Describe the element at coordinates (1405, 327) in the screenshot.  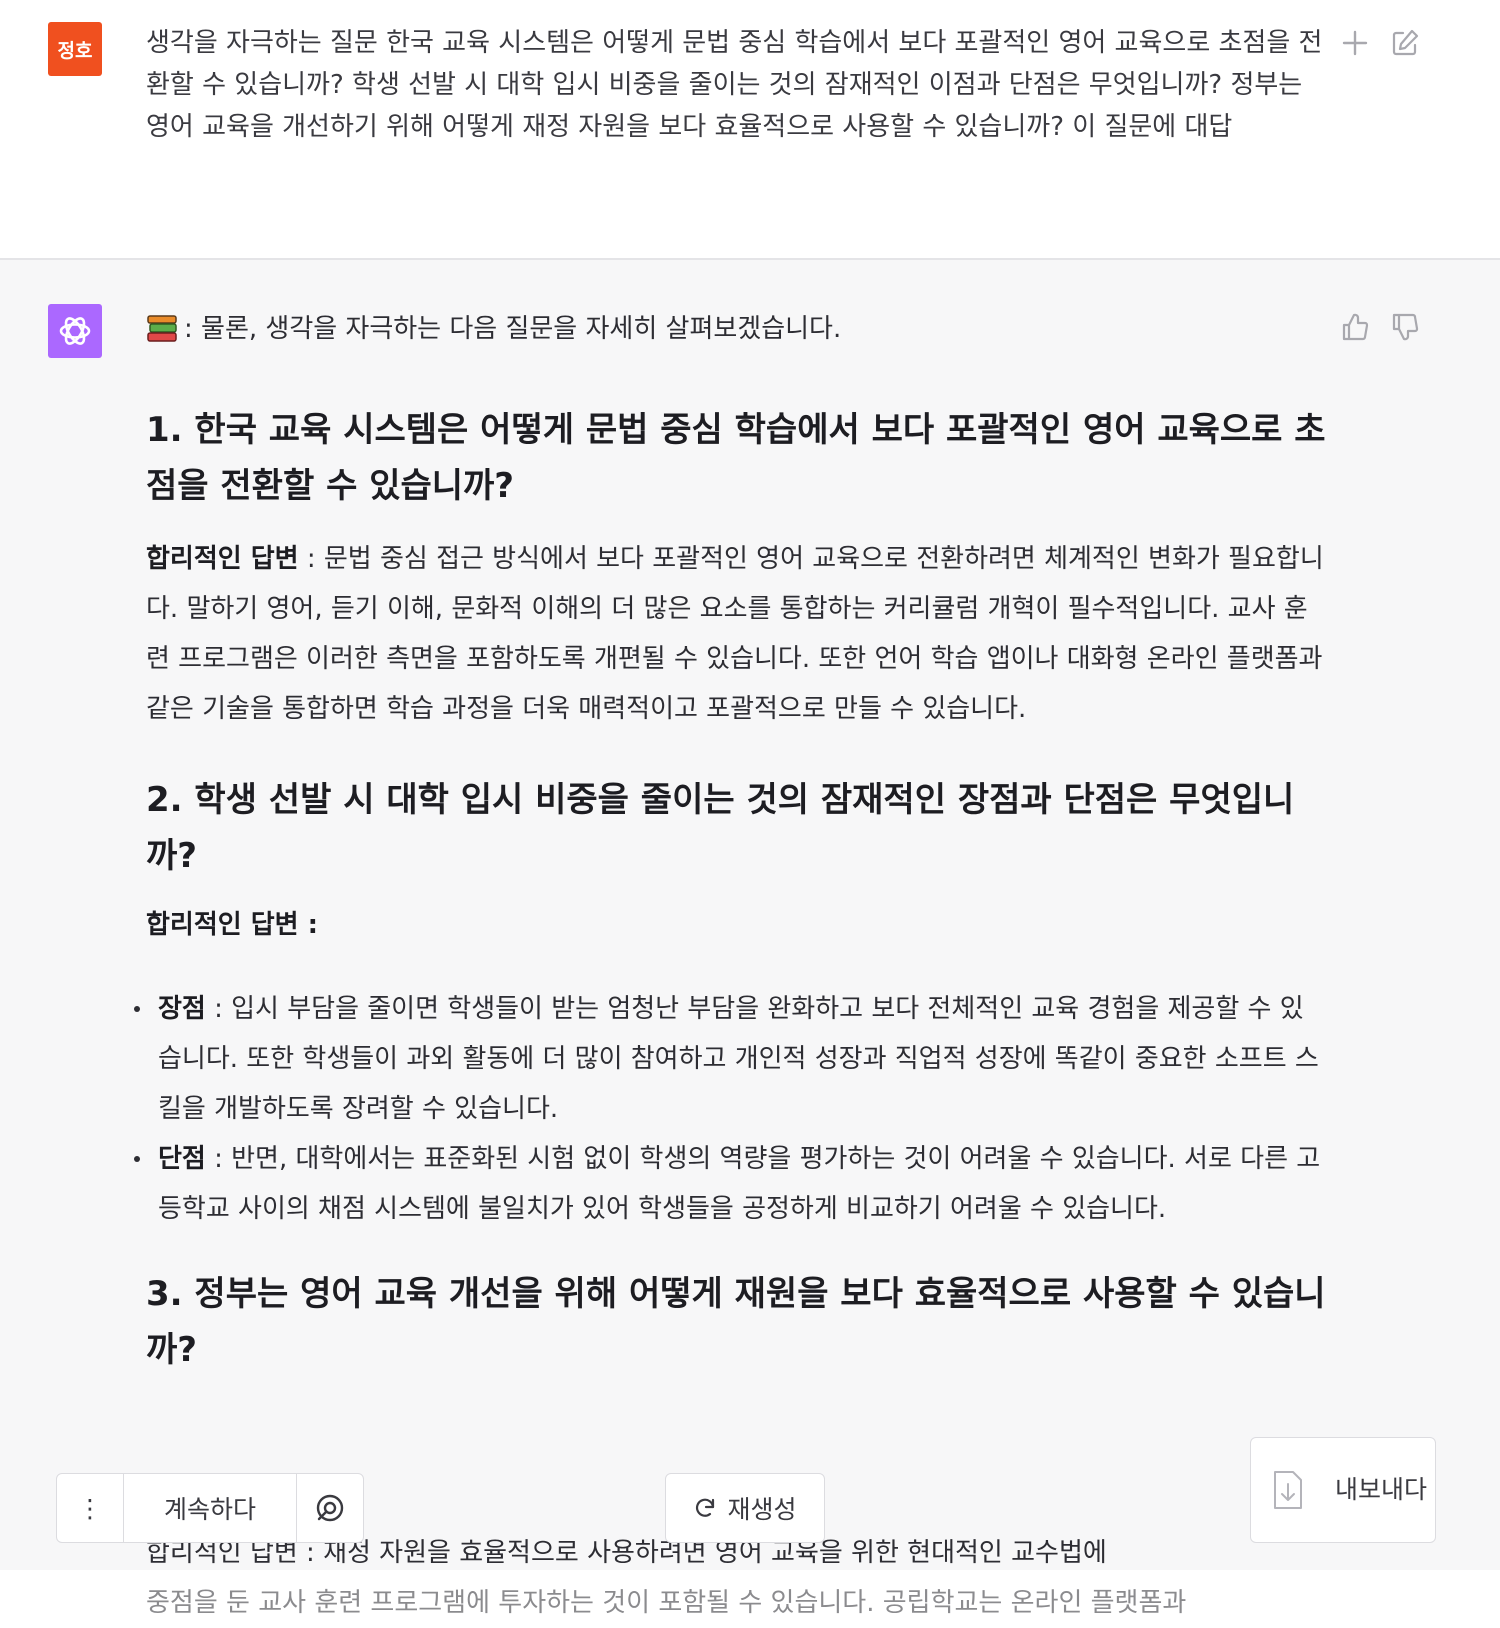
I see `thumbs-down-icon` at that location.